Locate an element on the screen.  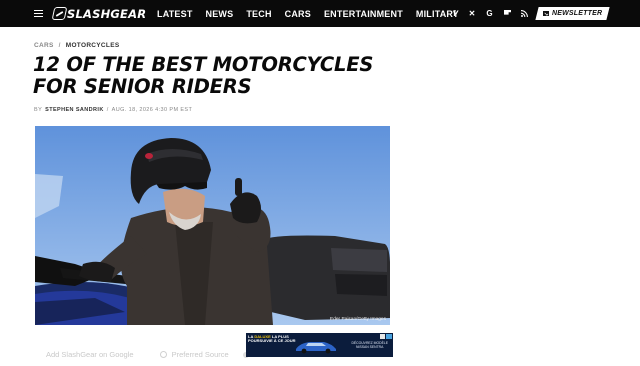
breadcrumb-cars: CARS is located at coordinates (44, 45).